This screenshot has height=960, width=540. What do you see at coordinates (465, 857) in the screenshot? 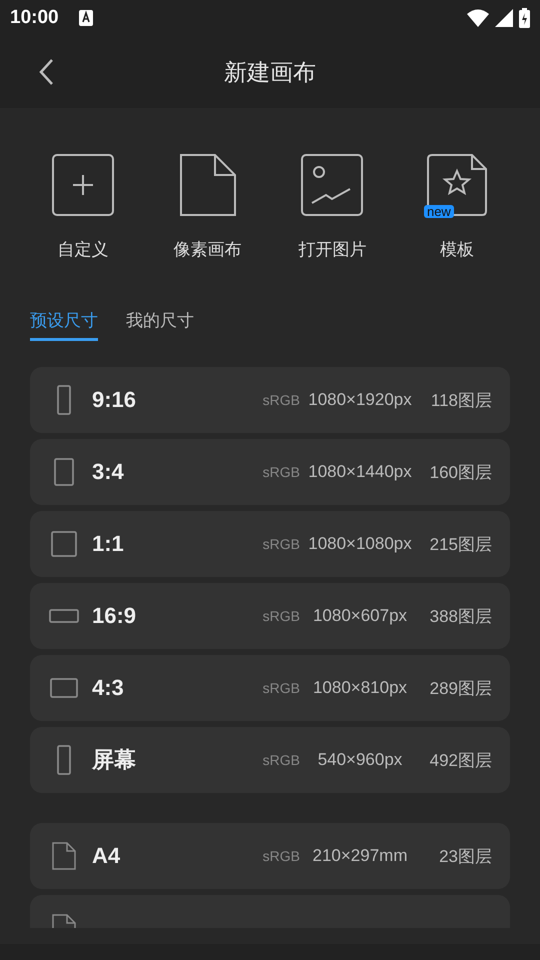
I see `layer-count: 23图层` at bounding box center [465, 857].